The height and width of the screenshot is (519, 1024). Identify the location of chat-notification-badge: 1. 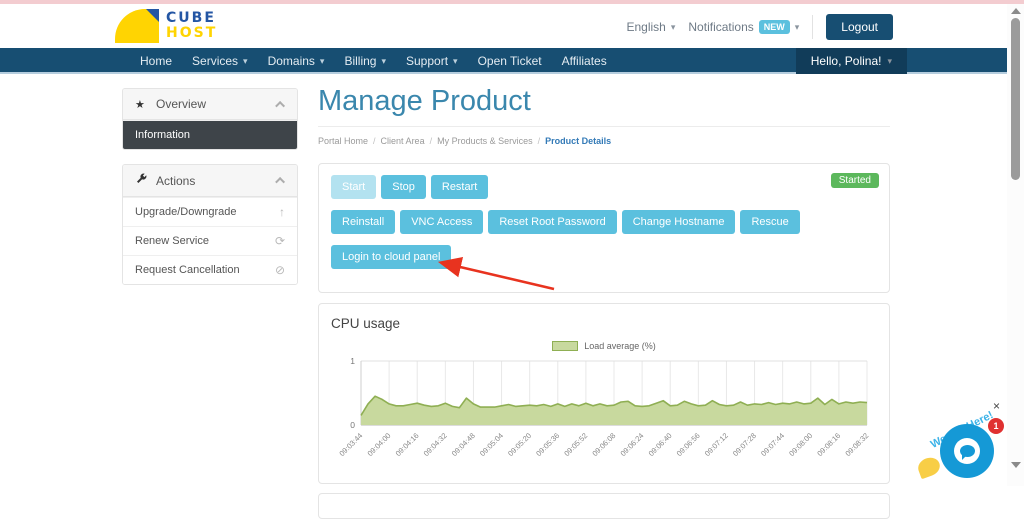
(996, 426).